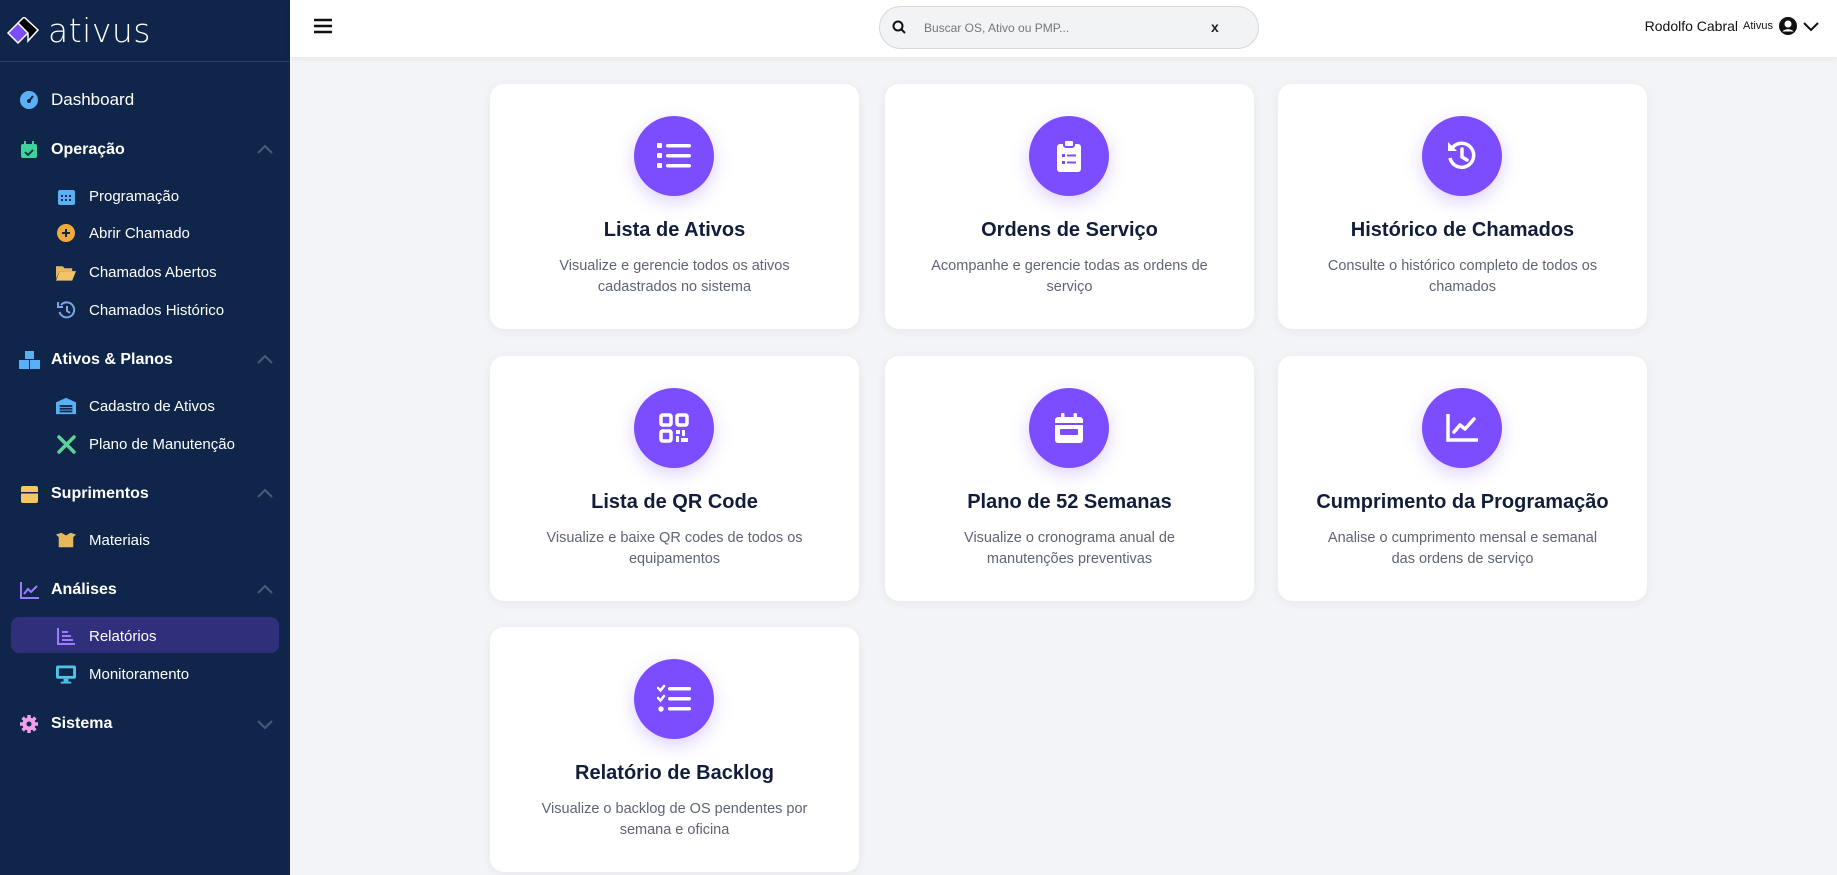  What do you see at coordinates (66, 233) in the screenshot?
I see `plus-circle-icon` at bounding box center [66, 233].